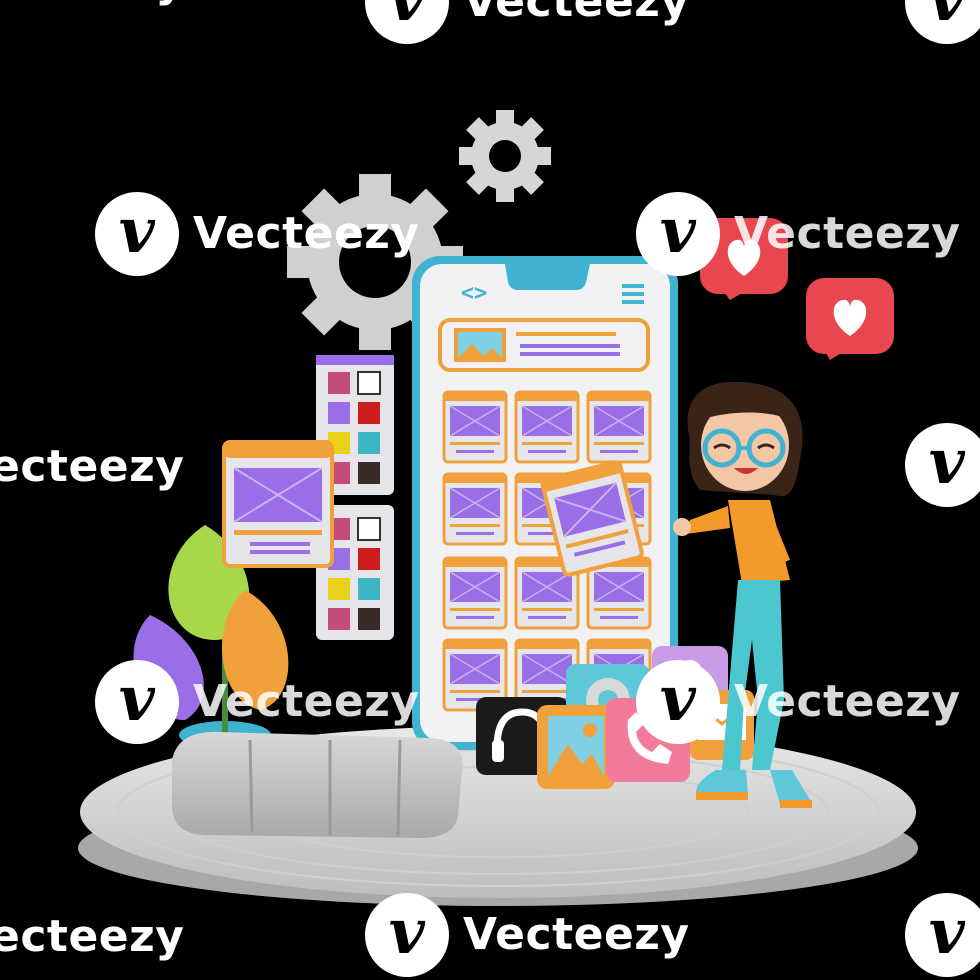 The image size is (980, 980). I want to click on wireframe-card, so click(278, 504).